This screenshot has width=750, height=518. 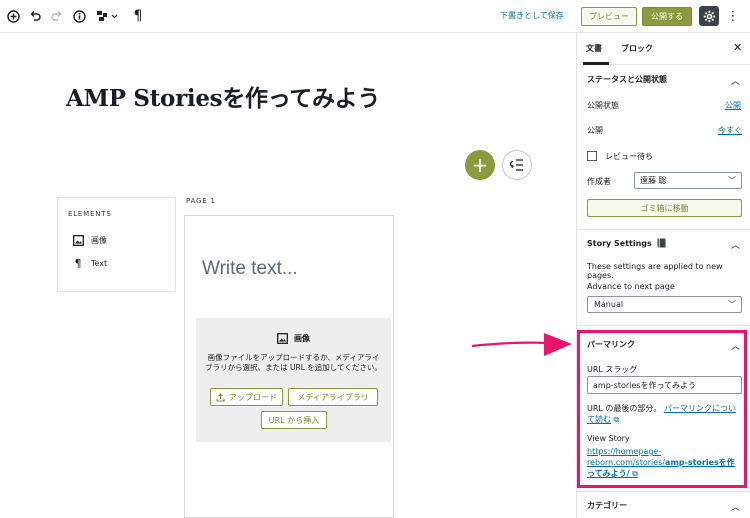 What do you see at coordinates (709, 16) in the screenshot?
I see `gear-icon` at bounding box center [709, 16].